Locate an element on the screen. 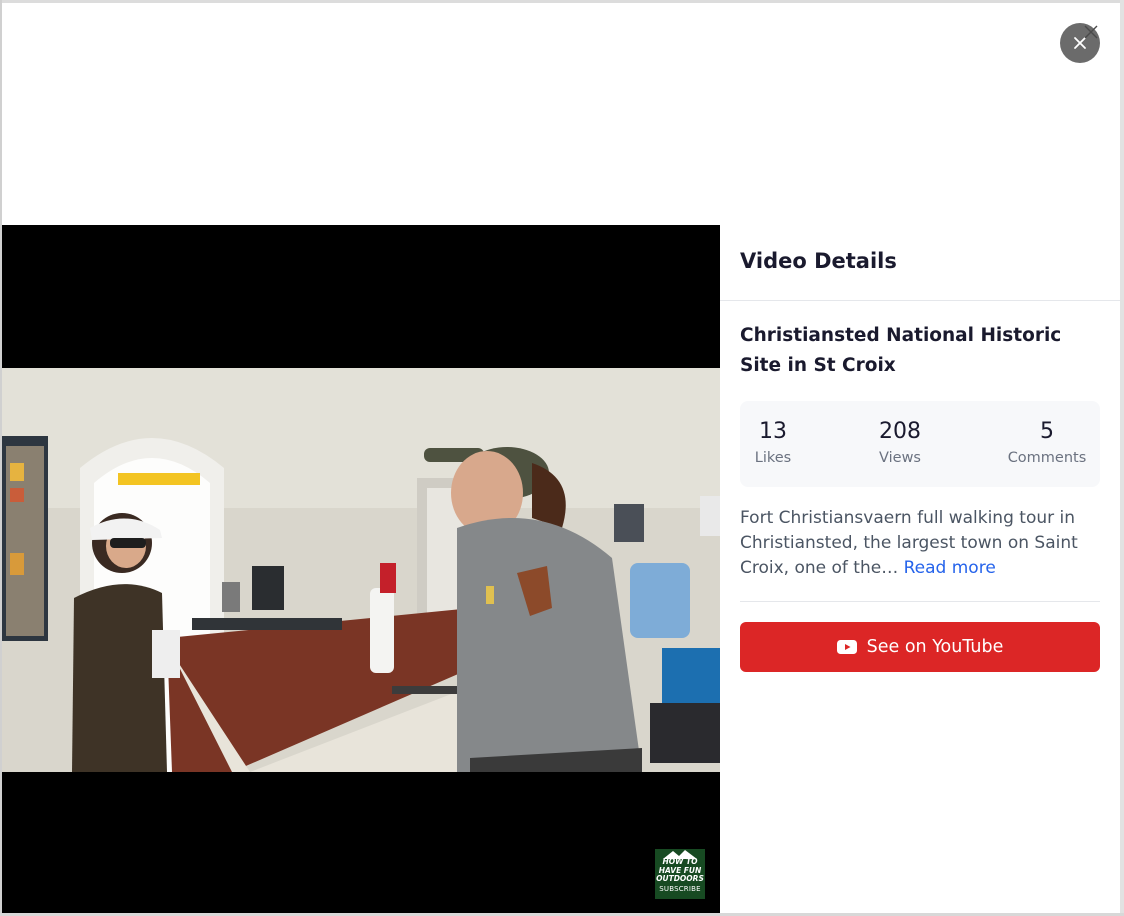 Image resolution: width=1124 pixels, height=916 pixels. stat-likes-value: 13 is located at coordinates (773, 431).